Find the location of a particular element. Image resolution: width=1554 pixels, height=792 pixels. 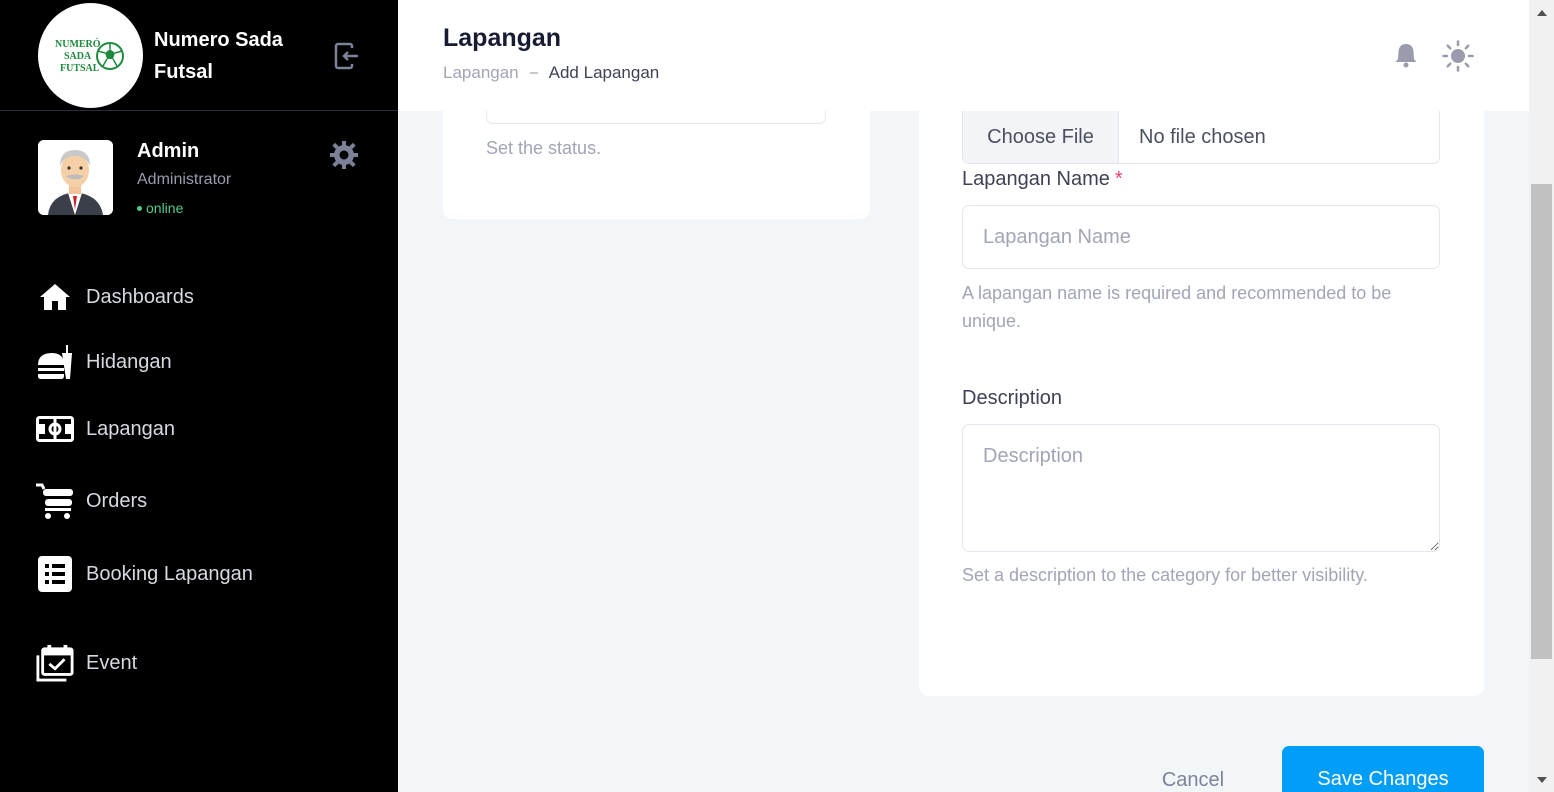

svg-text: FUTSAL is located at coordinates (80, 68).